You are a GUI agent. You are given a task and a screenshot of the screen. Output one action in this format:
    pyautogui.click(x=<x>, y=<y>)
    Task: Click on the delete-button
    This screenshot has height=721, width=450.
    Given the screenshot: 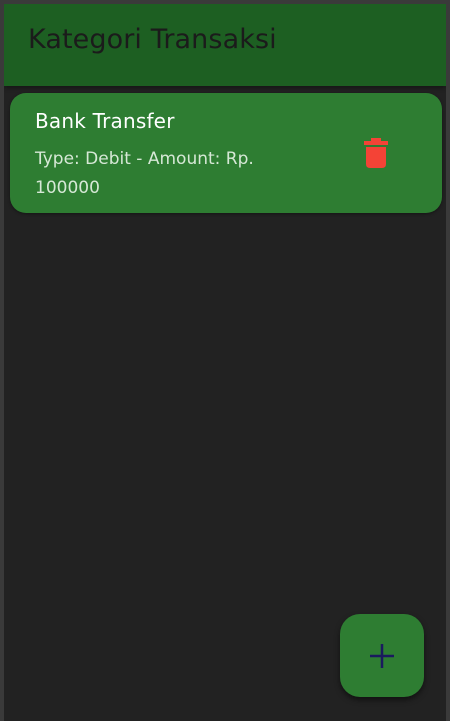 What is the action you would take?
    pyautogui.click(x=376, y=153)
    